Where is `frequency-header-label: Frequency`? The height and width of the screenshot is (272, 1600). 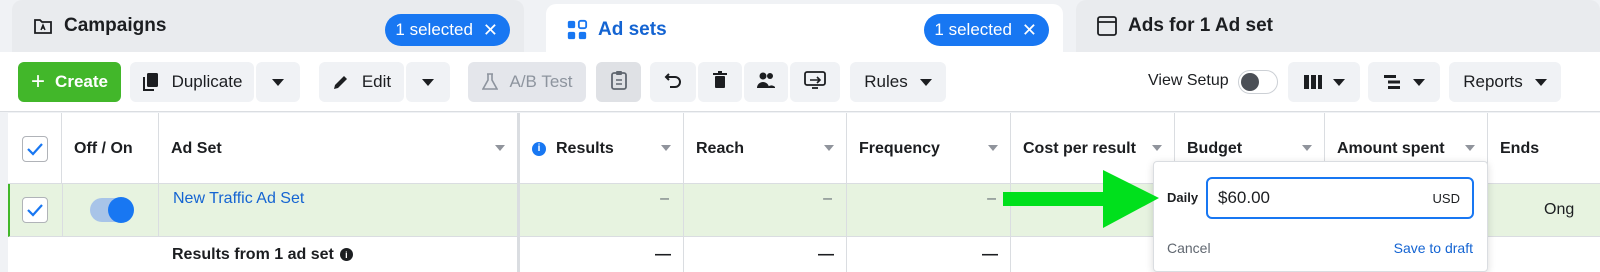
frequency-header-label: Frequency is located at coordinates (899, 148).